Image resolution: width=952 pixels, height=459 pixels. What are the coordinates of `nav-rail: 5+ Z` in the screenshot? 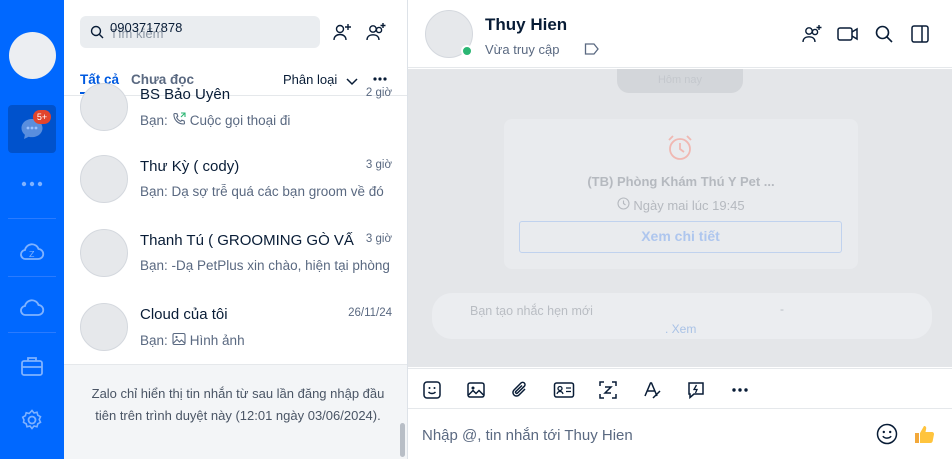 It's located at (32, 229).